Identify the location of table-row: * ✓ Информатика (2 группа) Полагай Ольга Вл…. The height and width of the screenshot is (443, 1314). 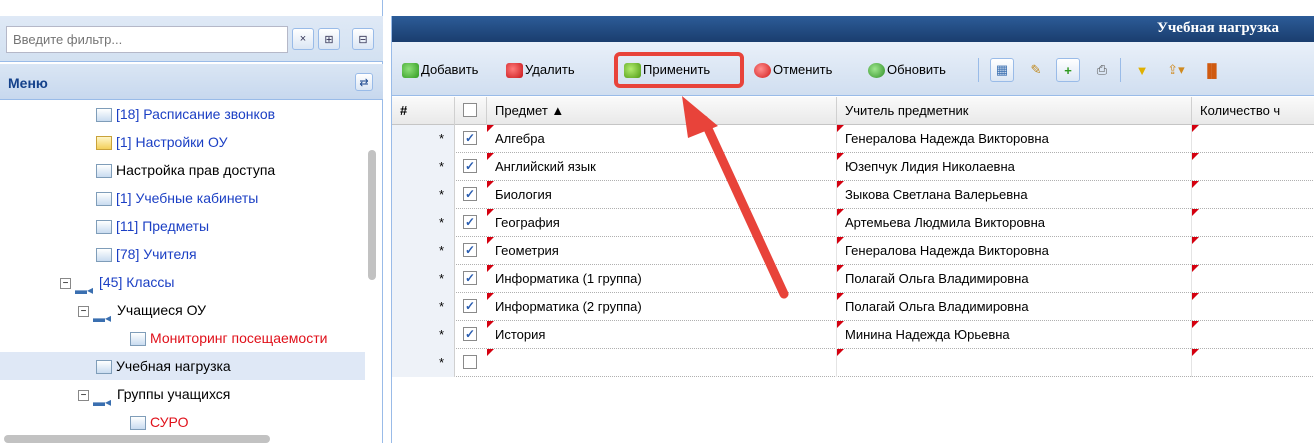
(853, 307).